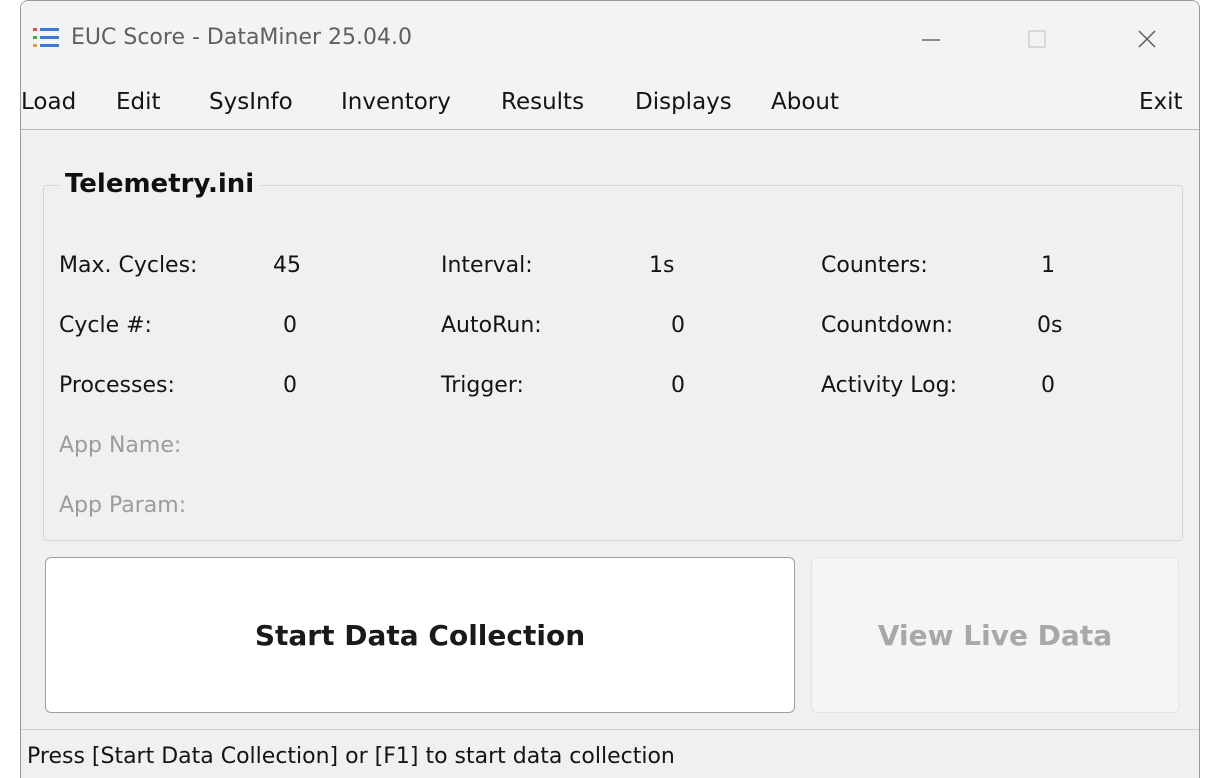 The image size is (1209, 778). What do you see at coordinates (1161, 102) in the screenshot?
I see `menu-exit: Exit` at bounding box center [1161, 102].